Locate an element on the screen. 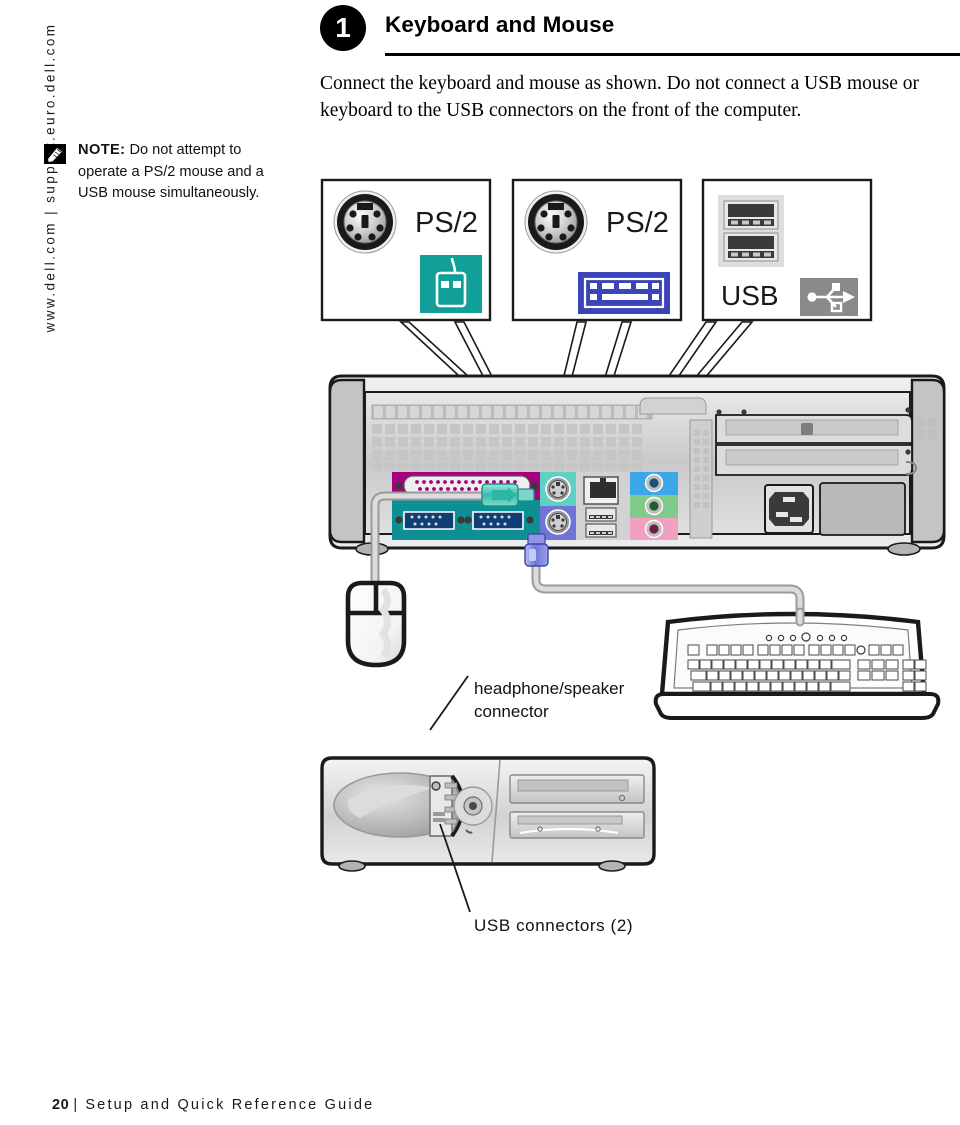 This screenshot has height=1125, width=960. ps2-mouse-port is located at coordinates (558, 489).